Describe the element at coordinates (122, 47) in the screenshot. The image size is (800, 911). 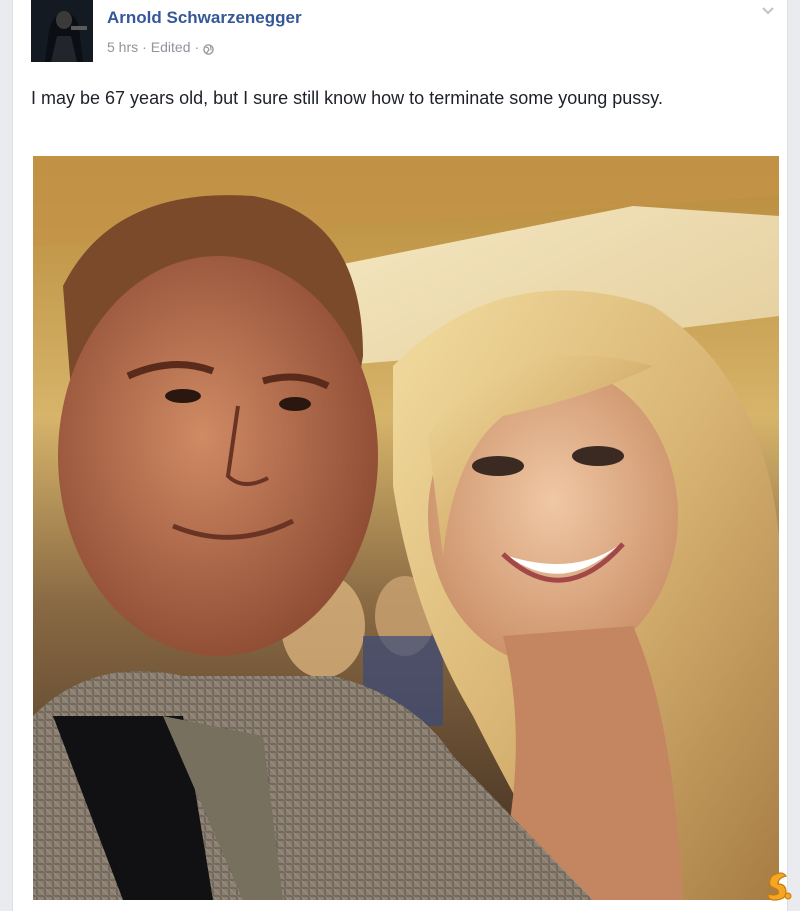
I see `post-timestamp: 5 hrs` at that location.